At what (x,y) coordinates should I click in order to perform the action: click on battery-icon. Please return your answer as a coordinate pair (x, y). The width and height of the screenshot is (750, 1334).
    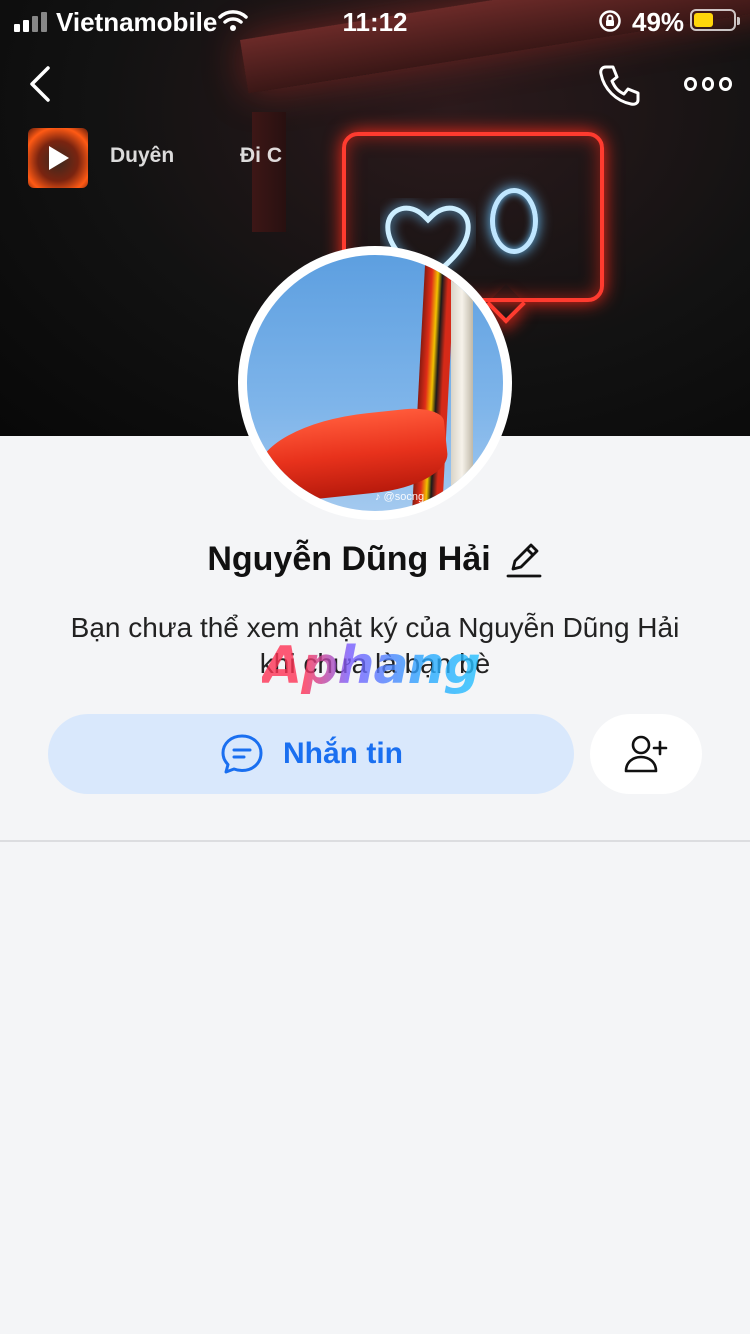
    Looking at the image, I should click on (715, 20).